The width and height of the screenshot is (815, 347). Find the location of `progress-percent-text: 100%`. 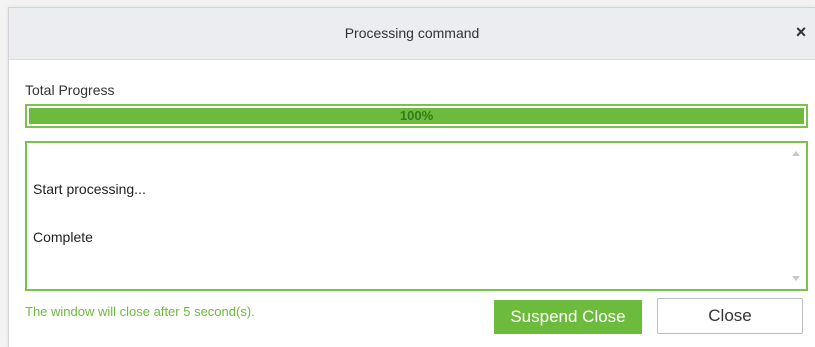

progress-percent-text: 100% is located at coordinates (416, 115).